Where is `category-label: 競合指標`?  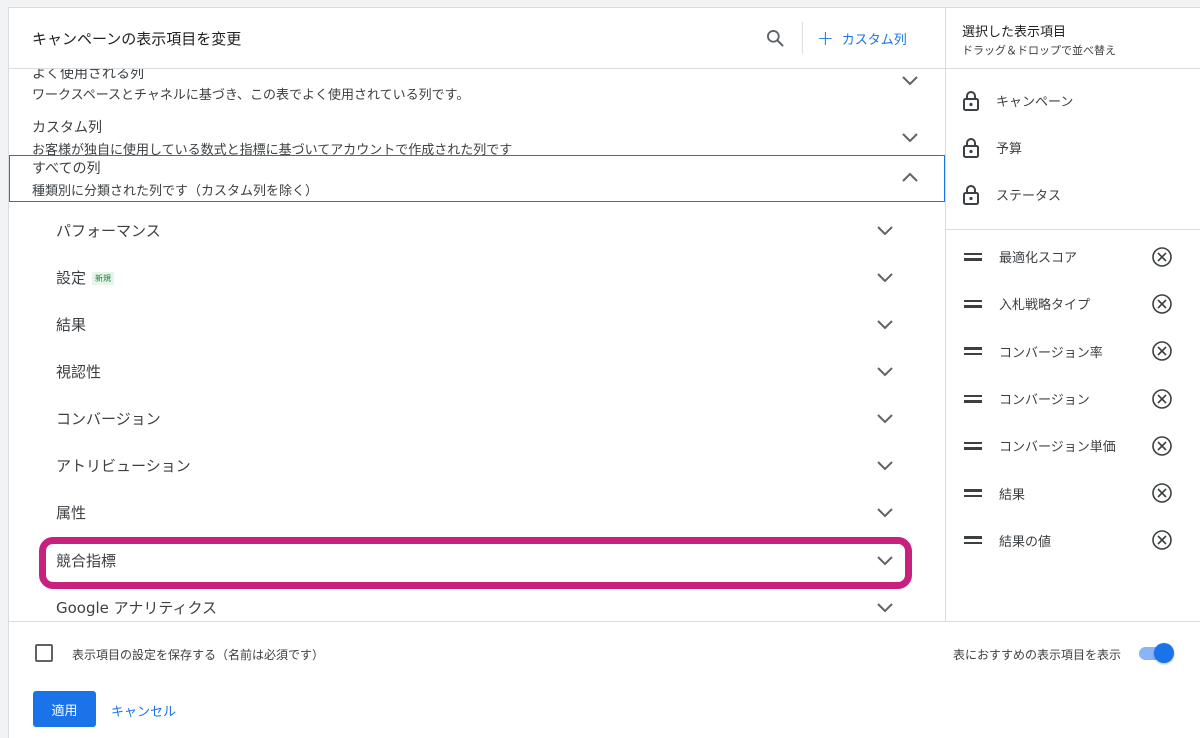 category-label: 競合指標 is located at coordinates (86, 561).